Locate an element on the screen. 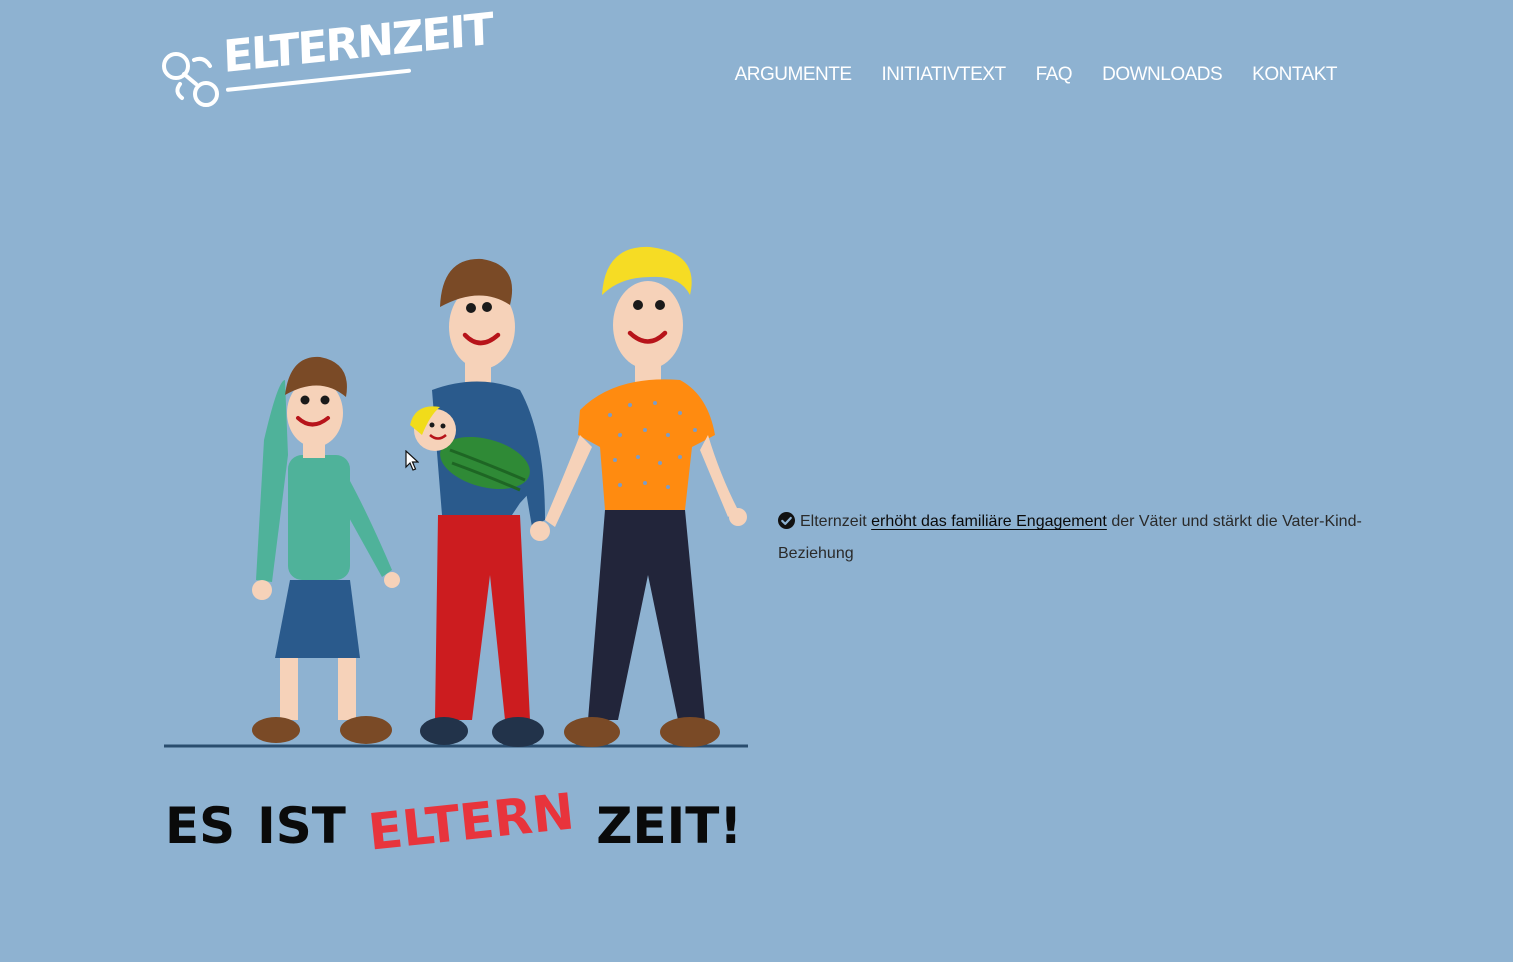  father-figure is located at coordinates (480, 502).